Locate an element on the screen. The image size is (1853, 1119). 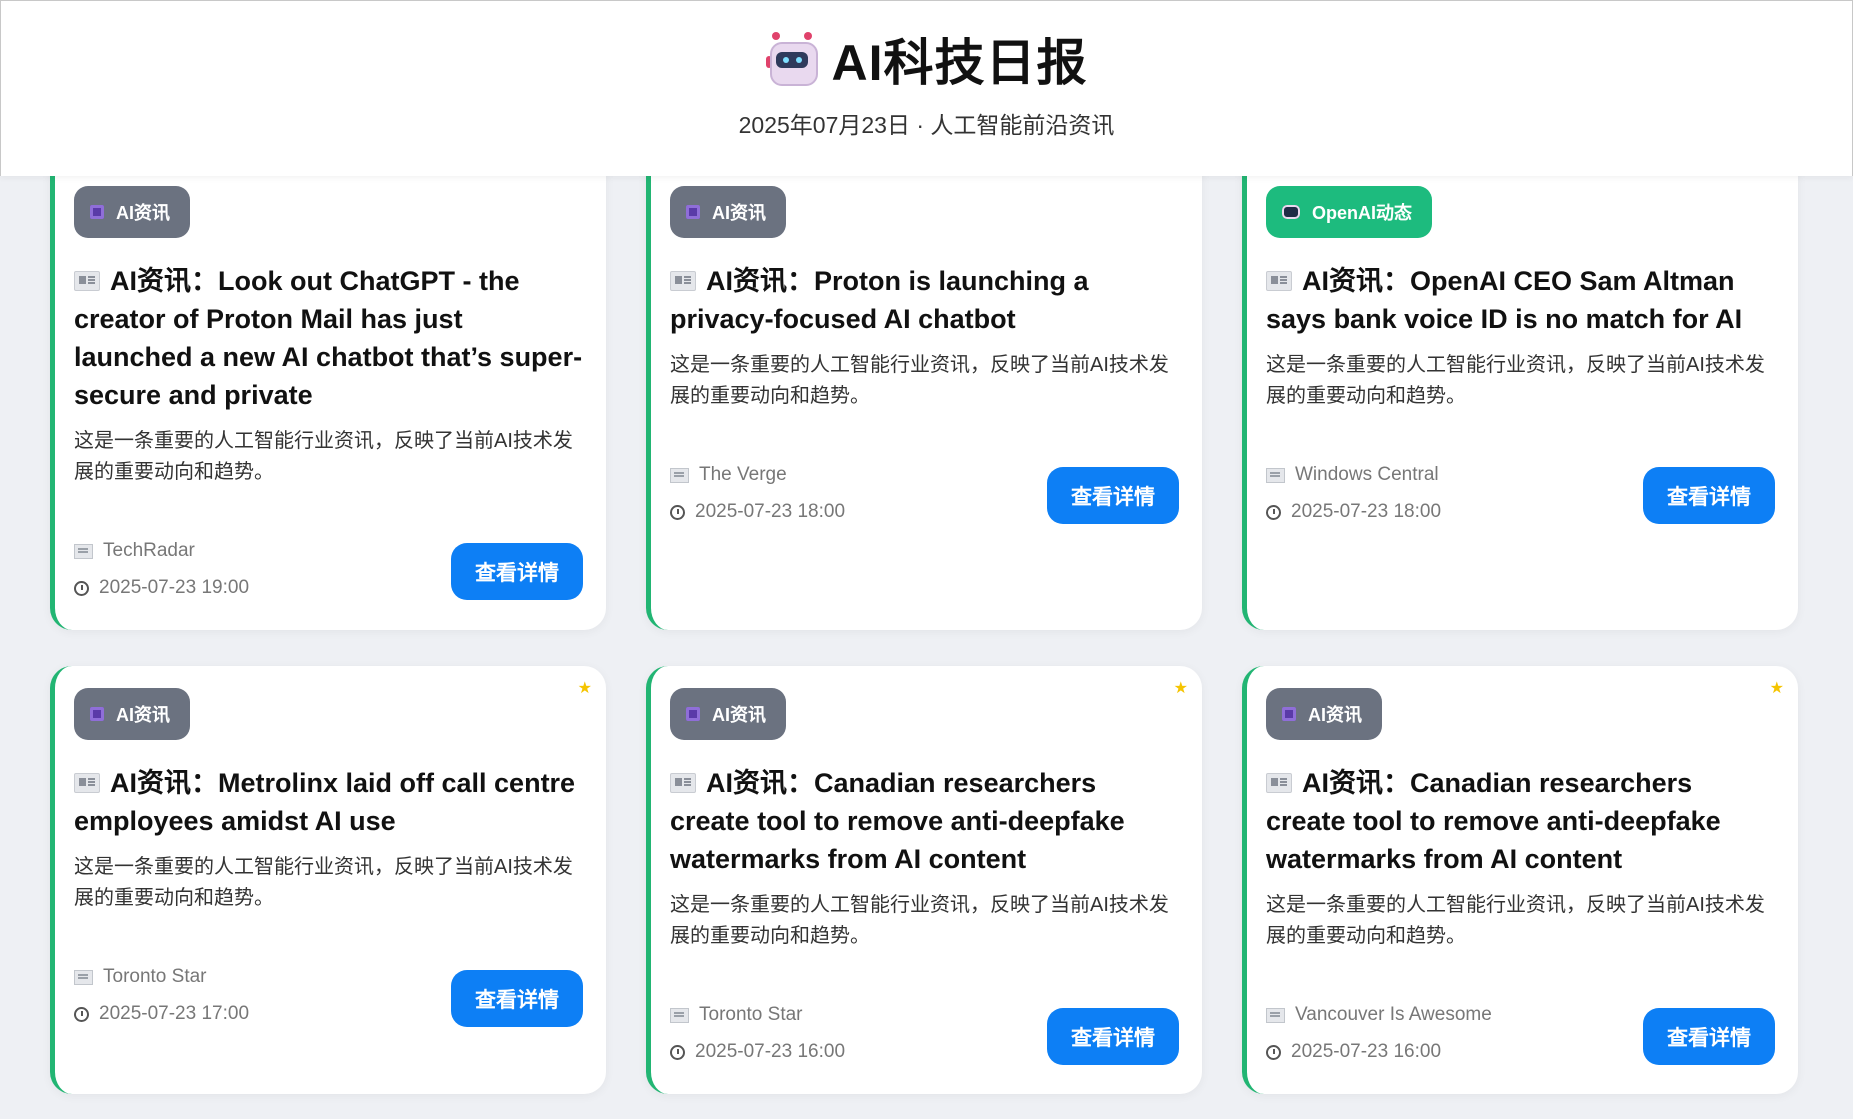
source-label: The Verge is located at coordinates (743, 474).